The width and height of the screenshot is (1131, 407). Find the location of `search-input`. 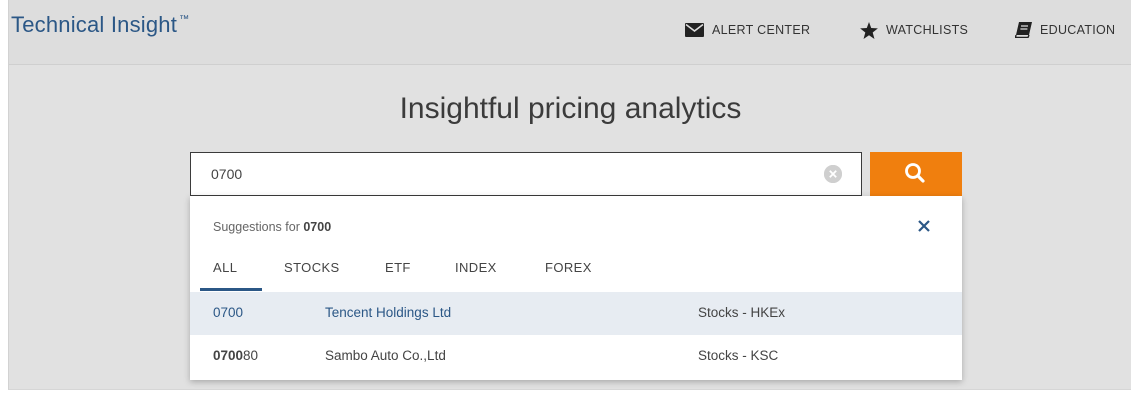

search-input is located at coordinates (511, 174).